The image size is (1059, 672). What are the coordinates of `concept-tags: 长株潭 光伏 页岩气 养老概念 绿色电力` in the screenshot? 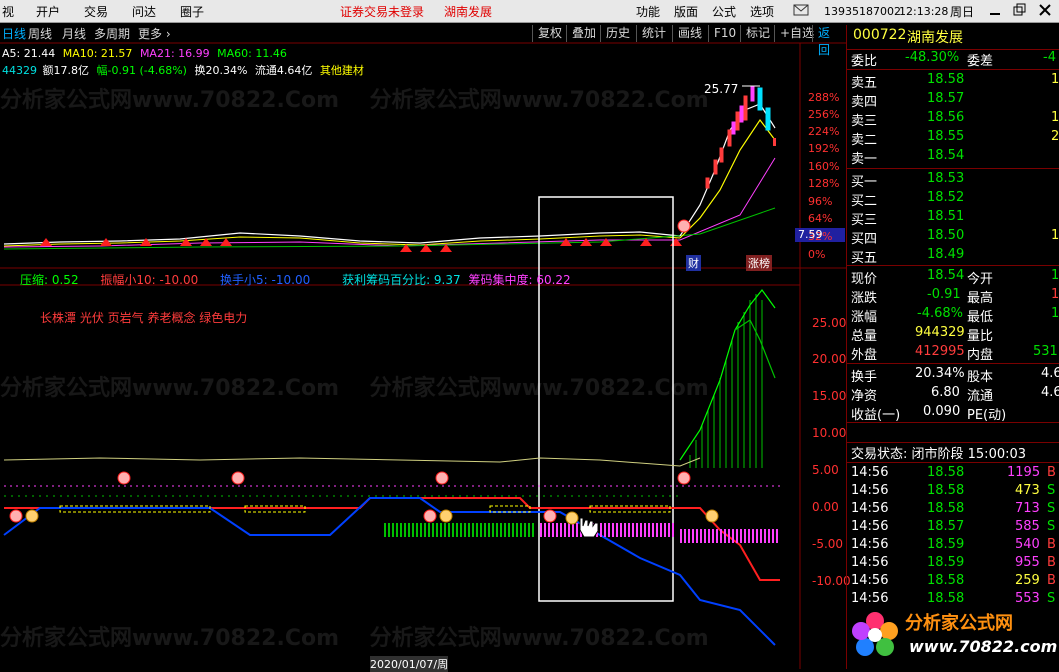 It's located at (143, 317).